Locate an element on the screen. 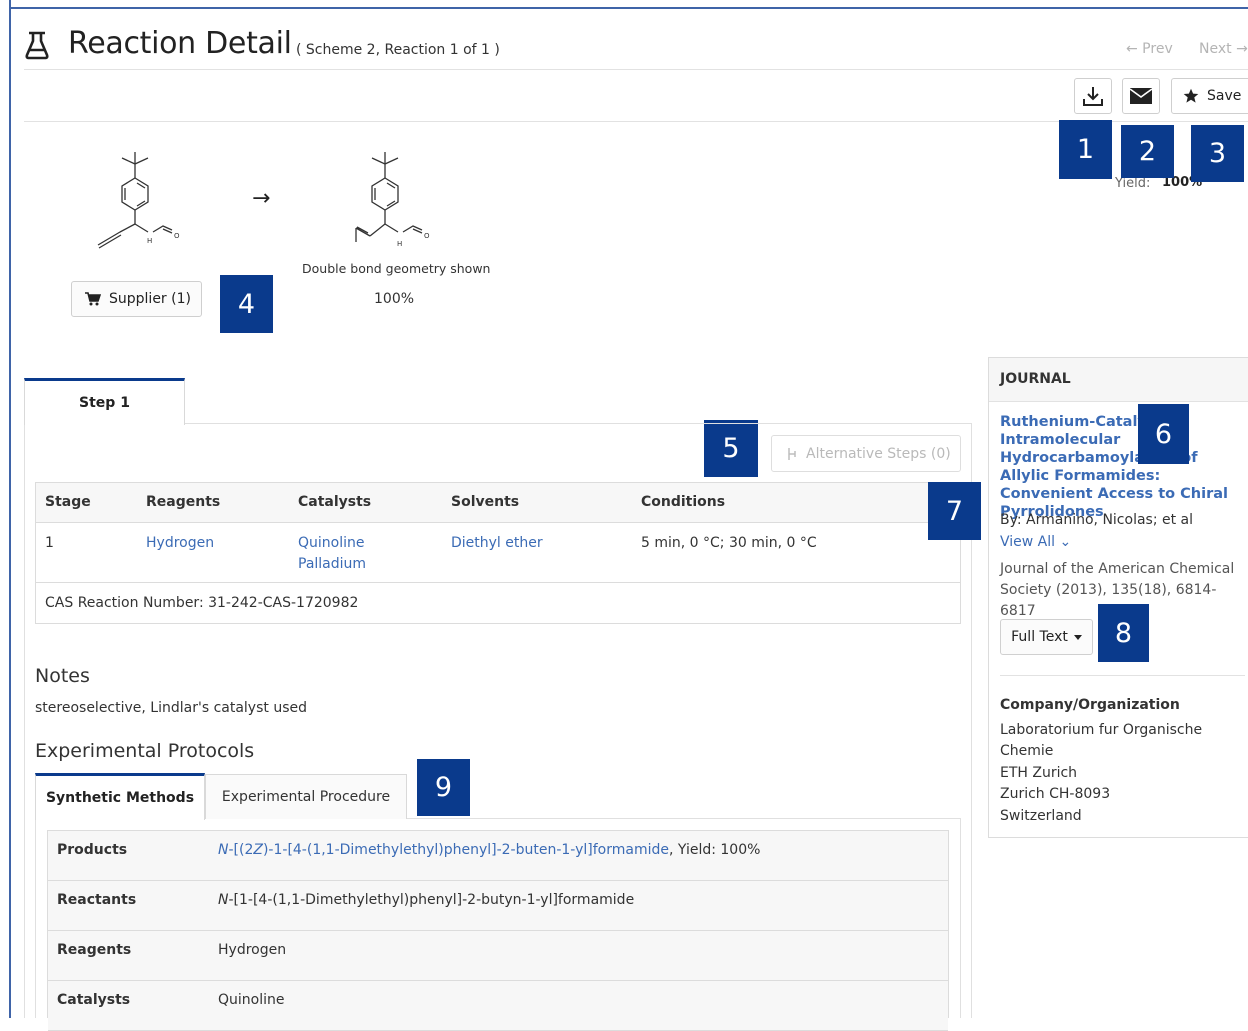 The height and width of the screenshot is (1031, 1248). header-catalysts: Catalysts is located at coordinates (335, 502).